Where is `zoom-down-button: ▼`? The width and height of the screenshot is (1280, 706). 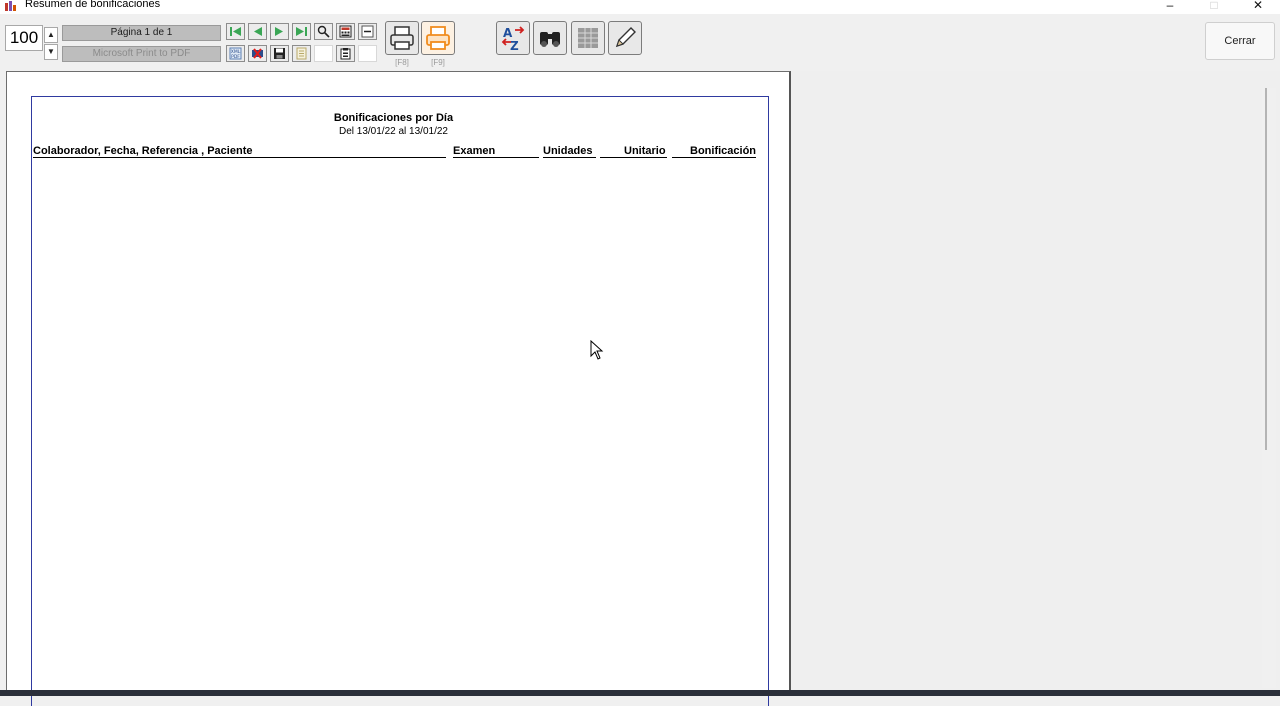
zoom-down-button: ▼ is located at coordinates (51, 52).